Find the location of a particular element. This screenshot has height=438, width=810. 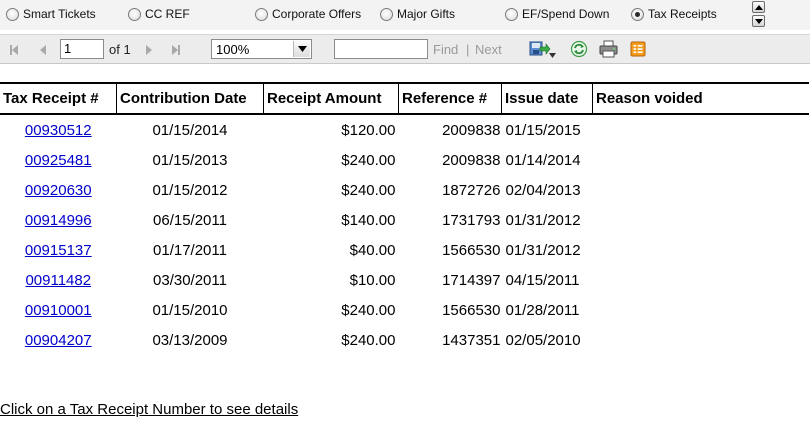

tax-receipt-link: 00930512 is located at coordinates (58, 130).